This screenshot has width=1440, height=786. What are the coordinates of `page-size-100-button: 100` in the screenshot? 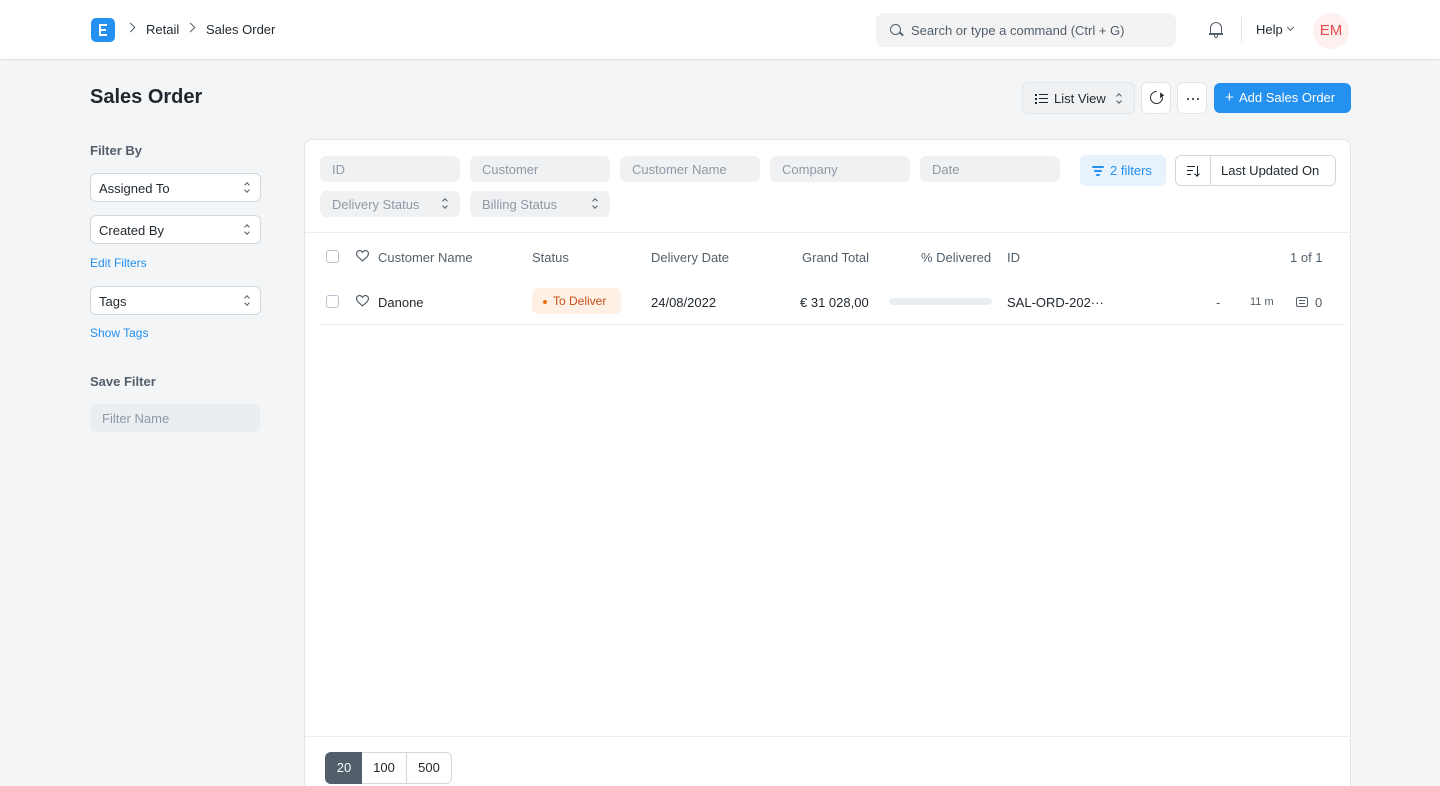 It's located at (384, 768).